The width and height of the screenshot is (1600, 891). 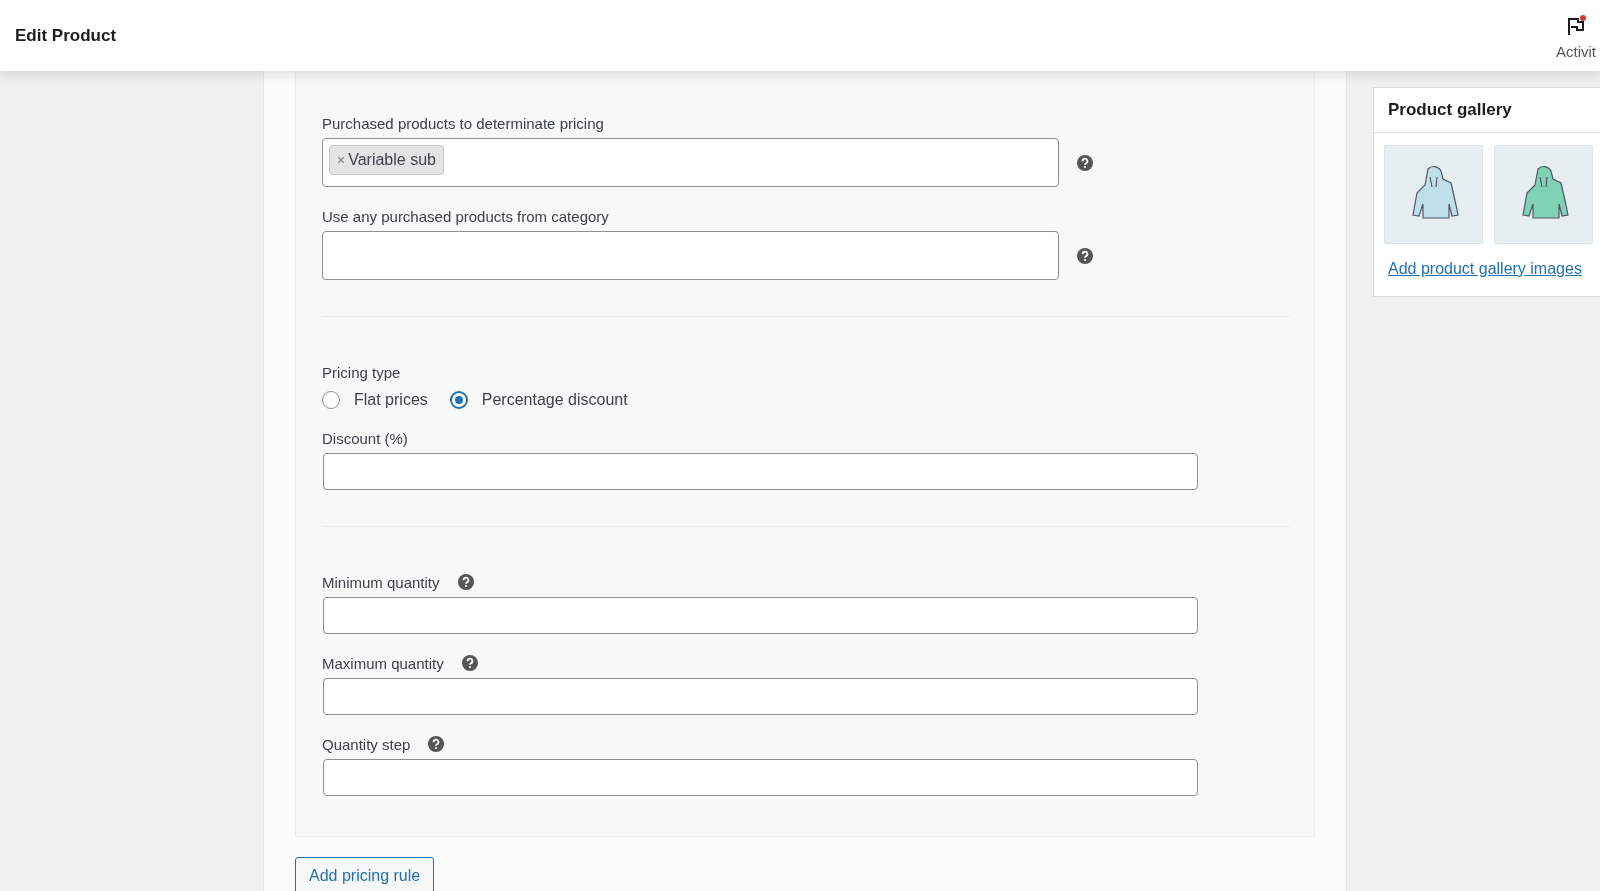 I want to click on field-label: Discount (%), so click(x=365, y=438).